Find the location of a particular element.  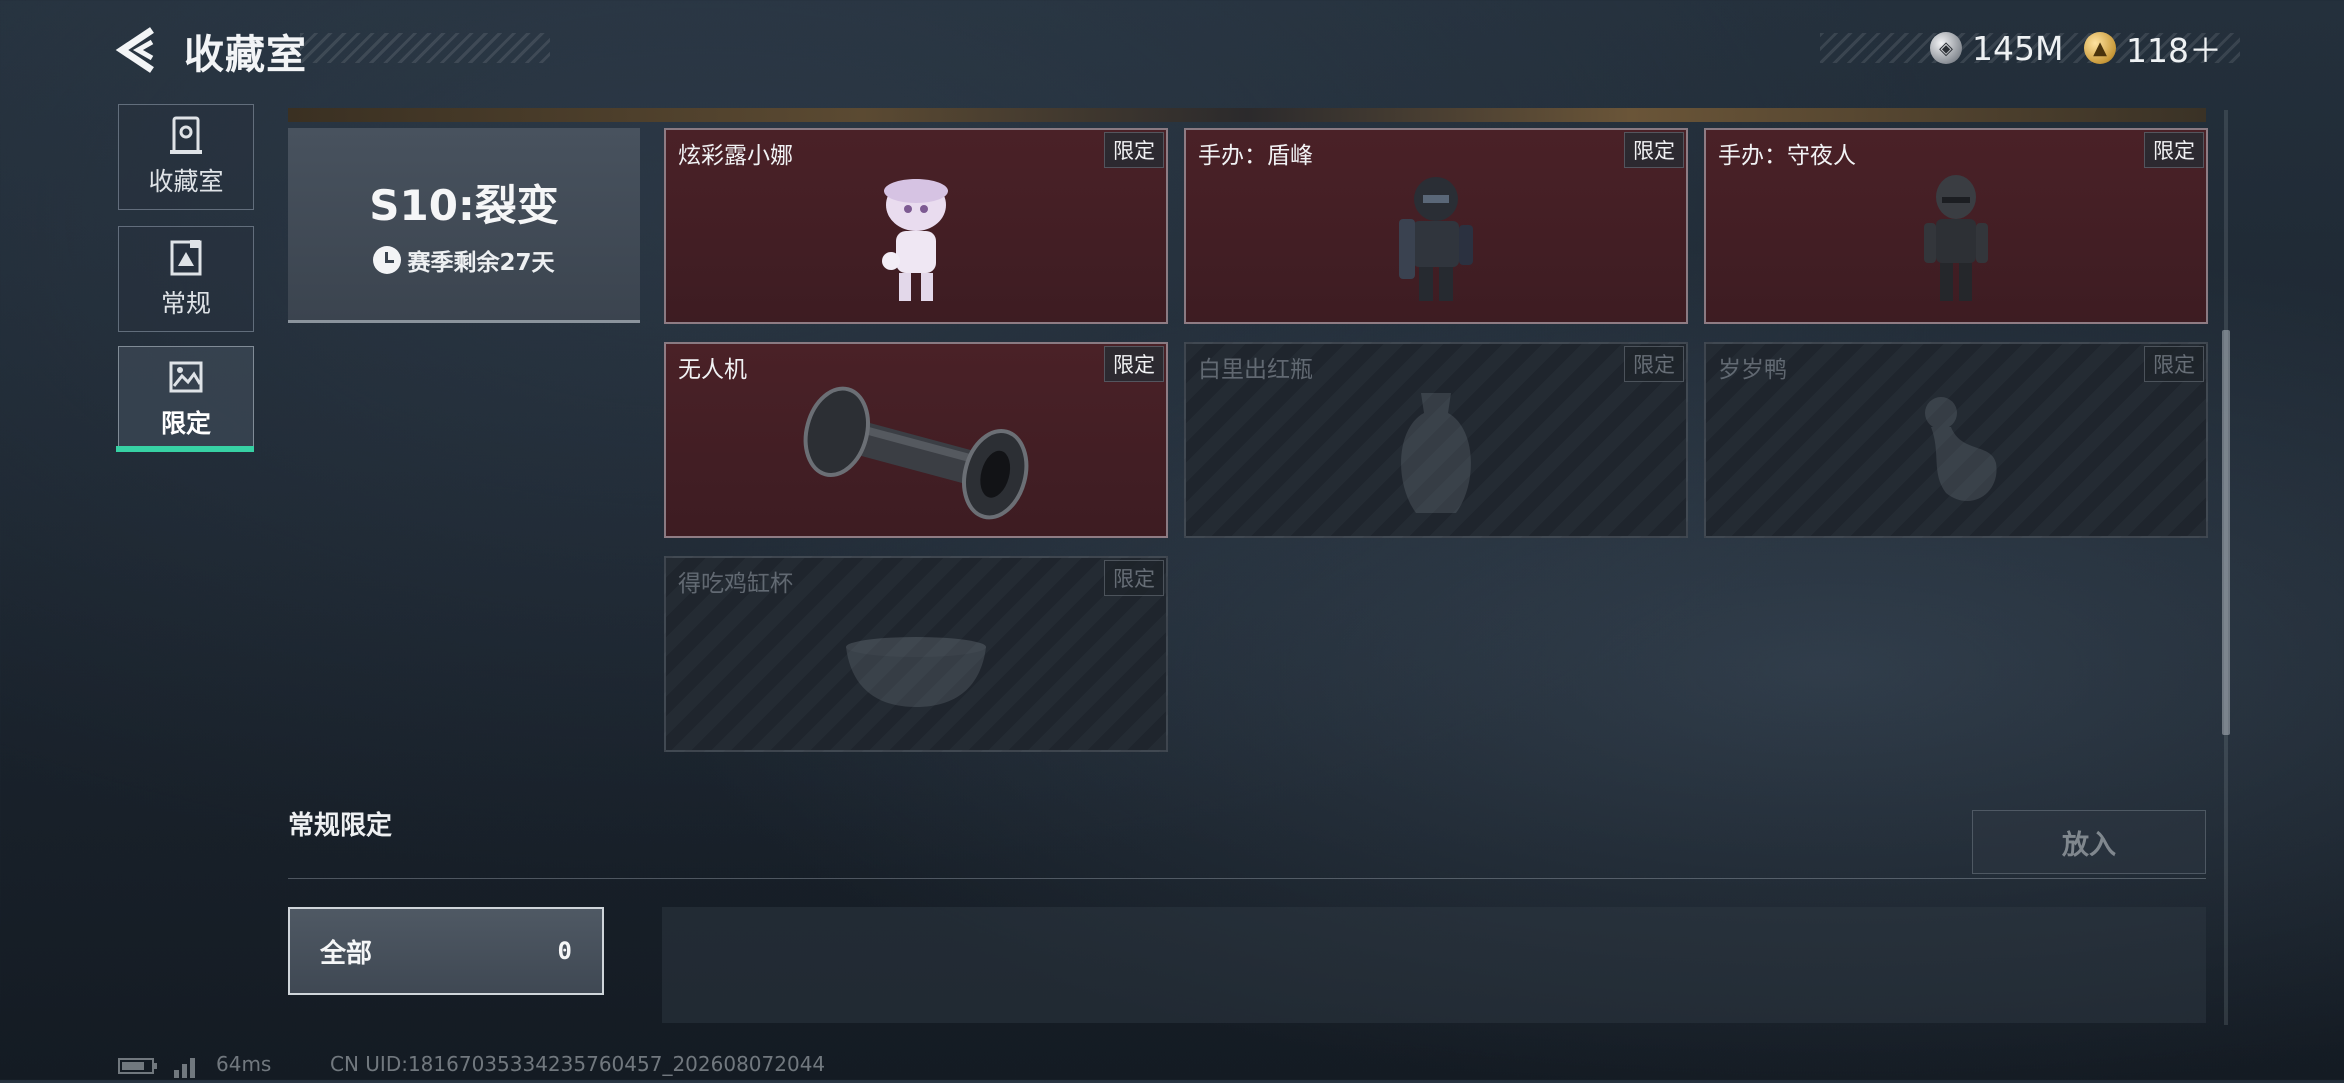

season-remaining: 赛季剩余27天 is located at coordinates (464, 260).